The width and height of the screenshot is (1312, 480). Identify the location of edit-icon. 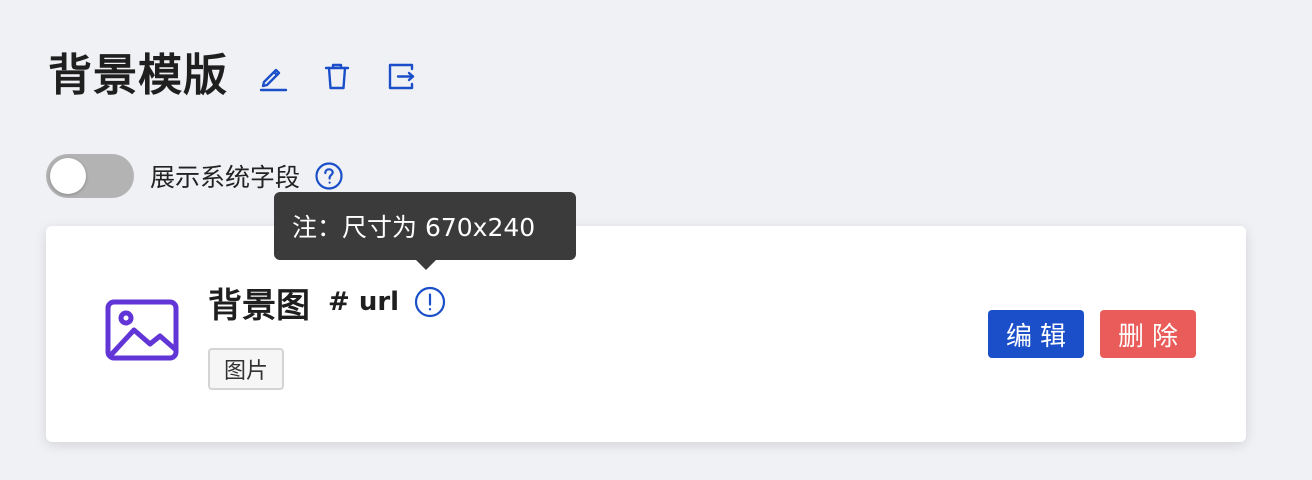
(273, 76).